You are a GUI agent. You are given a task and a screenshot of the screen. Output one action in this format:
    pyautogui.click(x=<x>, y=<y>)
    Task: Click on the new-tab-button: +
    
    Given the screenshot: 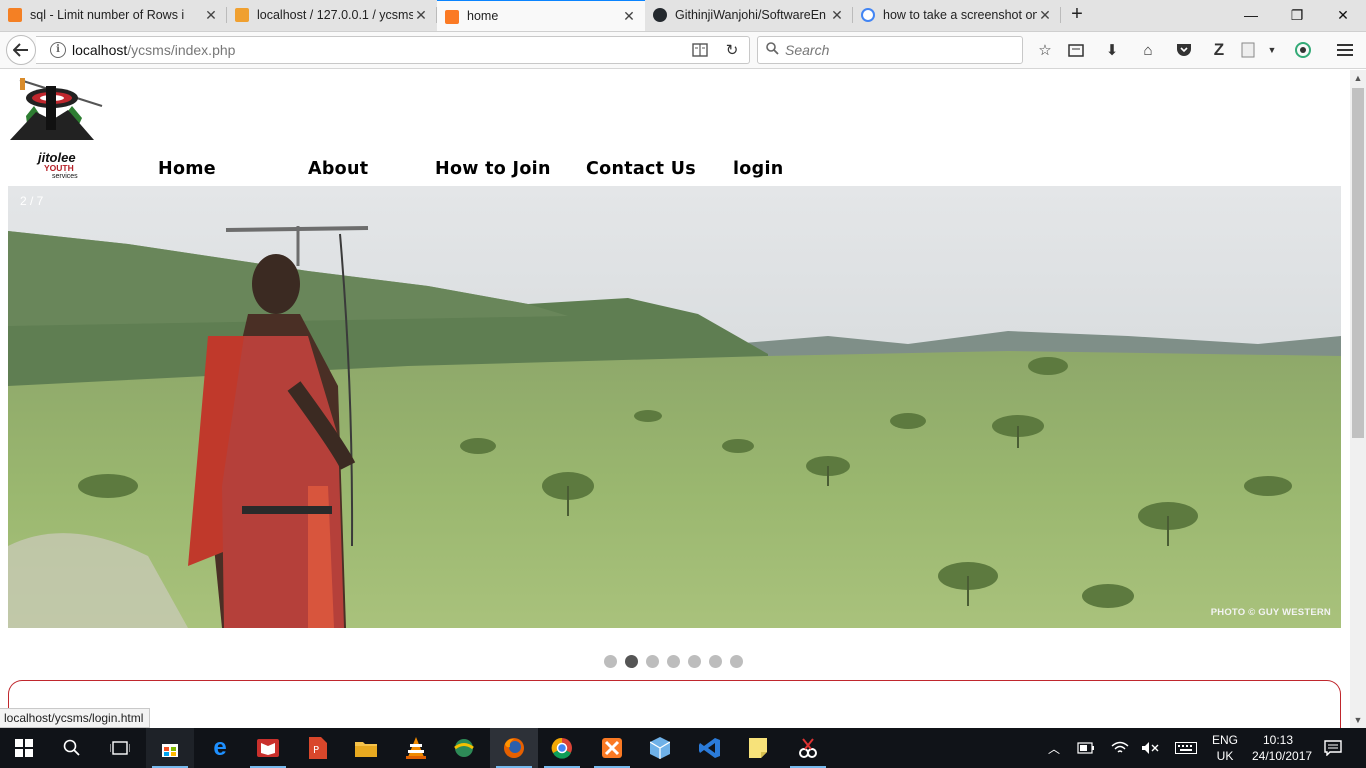 What is the action you would take?
    pyautogui.click(x=1077, y=15)
    